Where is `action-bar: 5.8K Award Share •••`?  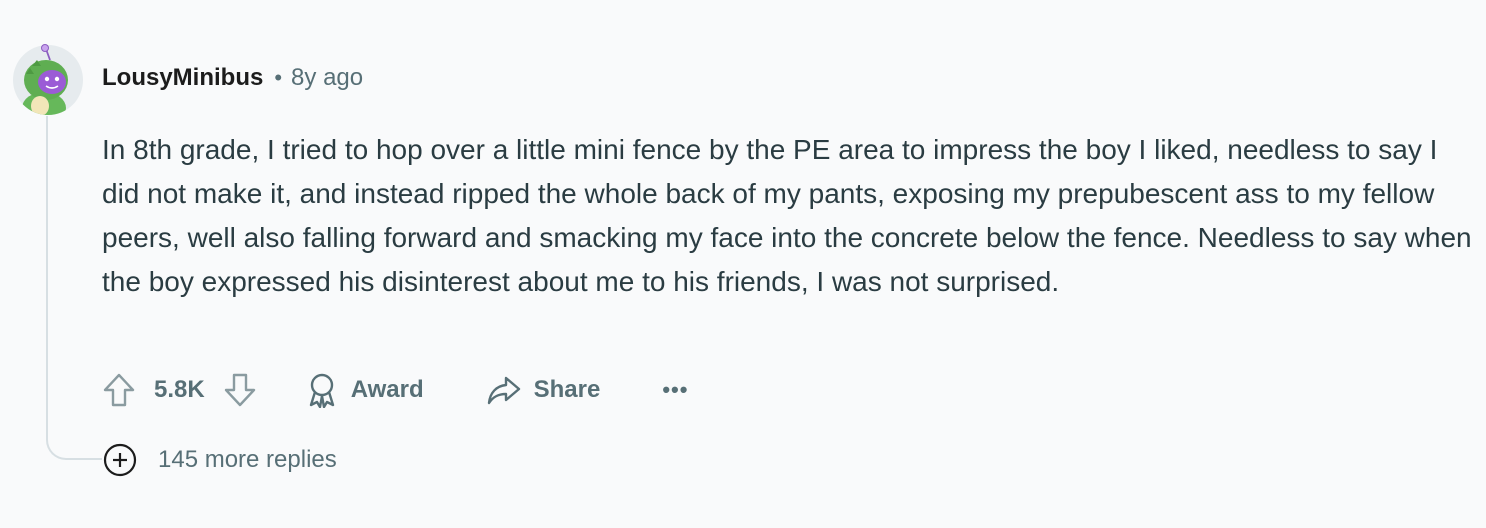
action-bar: 5.8K Award Share ••• is located at coordinates (395, 390).